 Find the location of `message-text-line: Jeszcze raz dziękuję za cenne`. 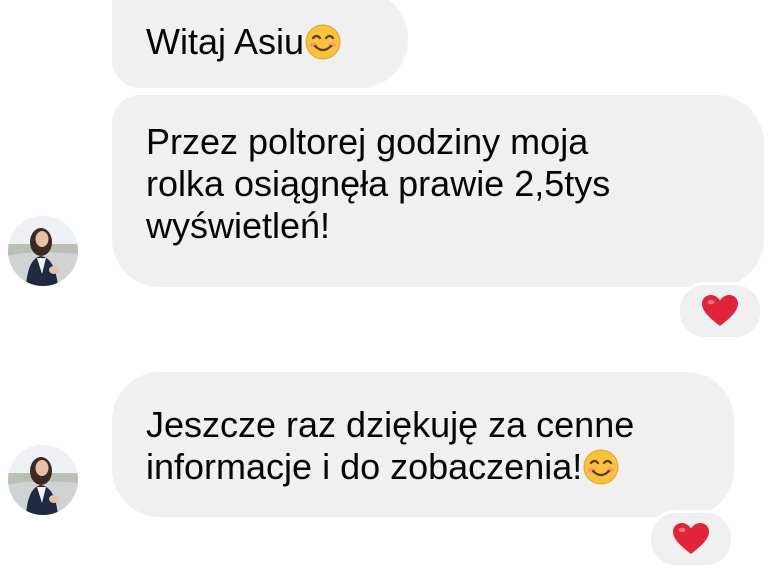

message-text-line: Jeszcze raz dziękuję za cenne is located at coordinates (390, 424).